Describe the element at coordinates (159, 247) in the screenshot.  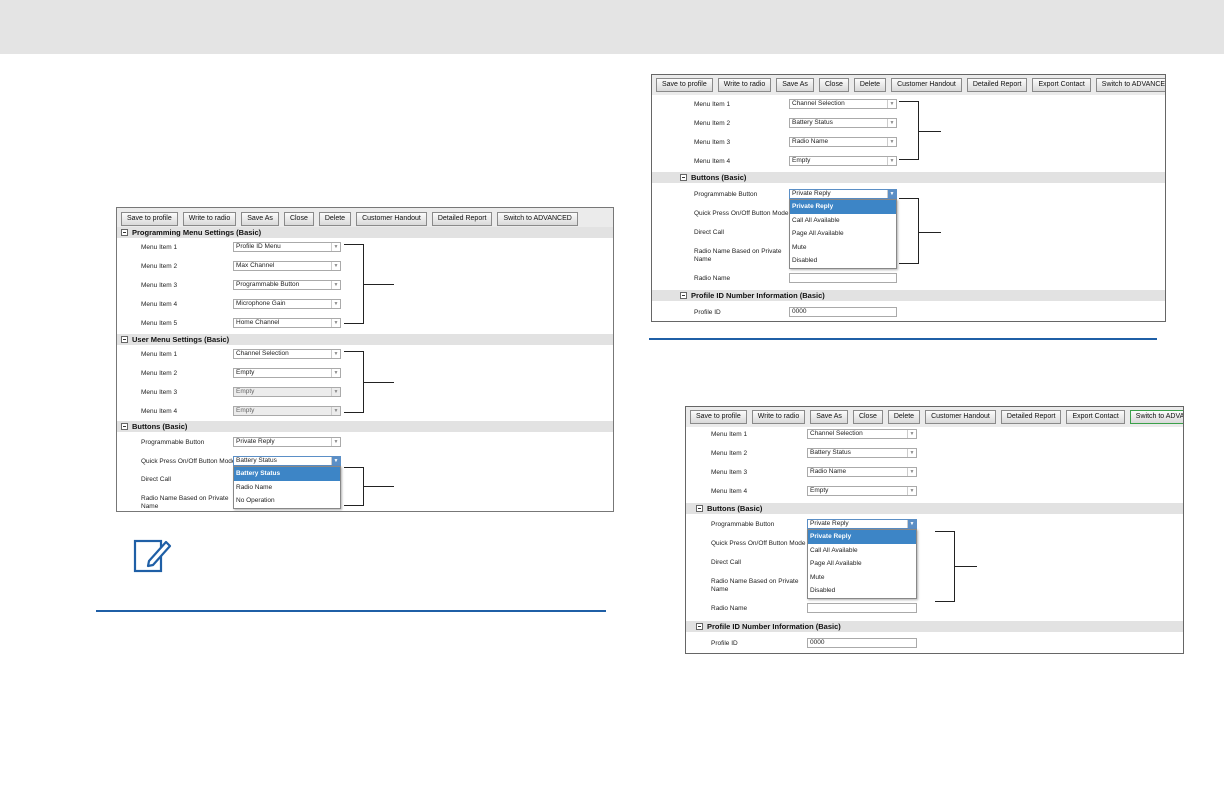
I see `menu-item-label: Menu Item 1` at that location.